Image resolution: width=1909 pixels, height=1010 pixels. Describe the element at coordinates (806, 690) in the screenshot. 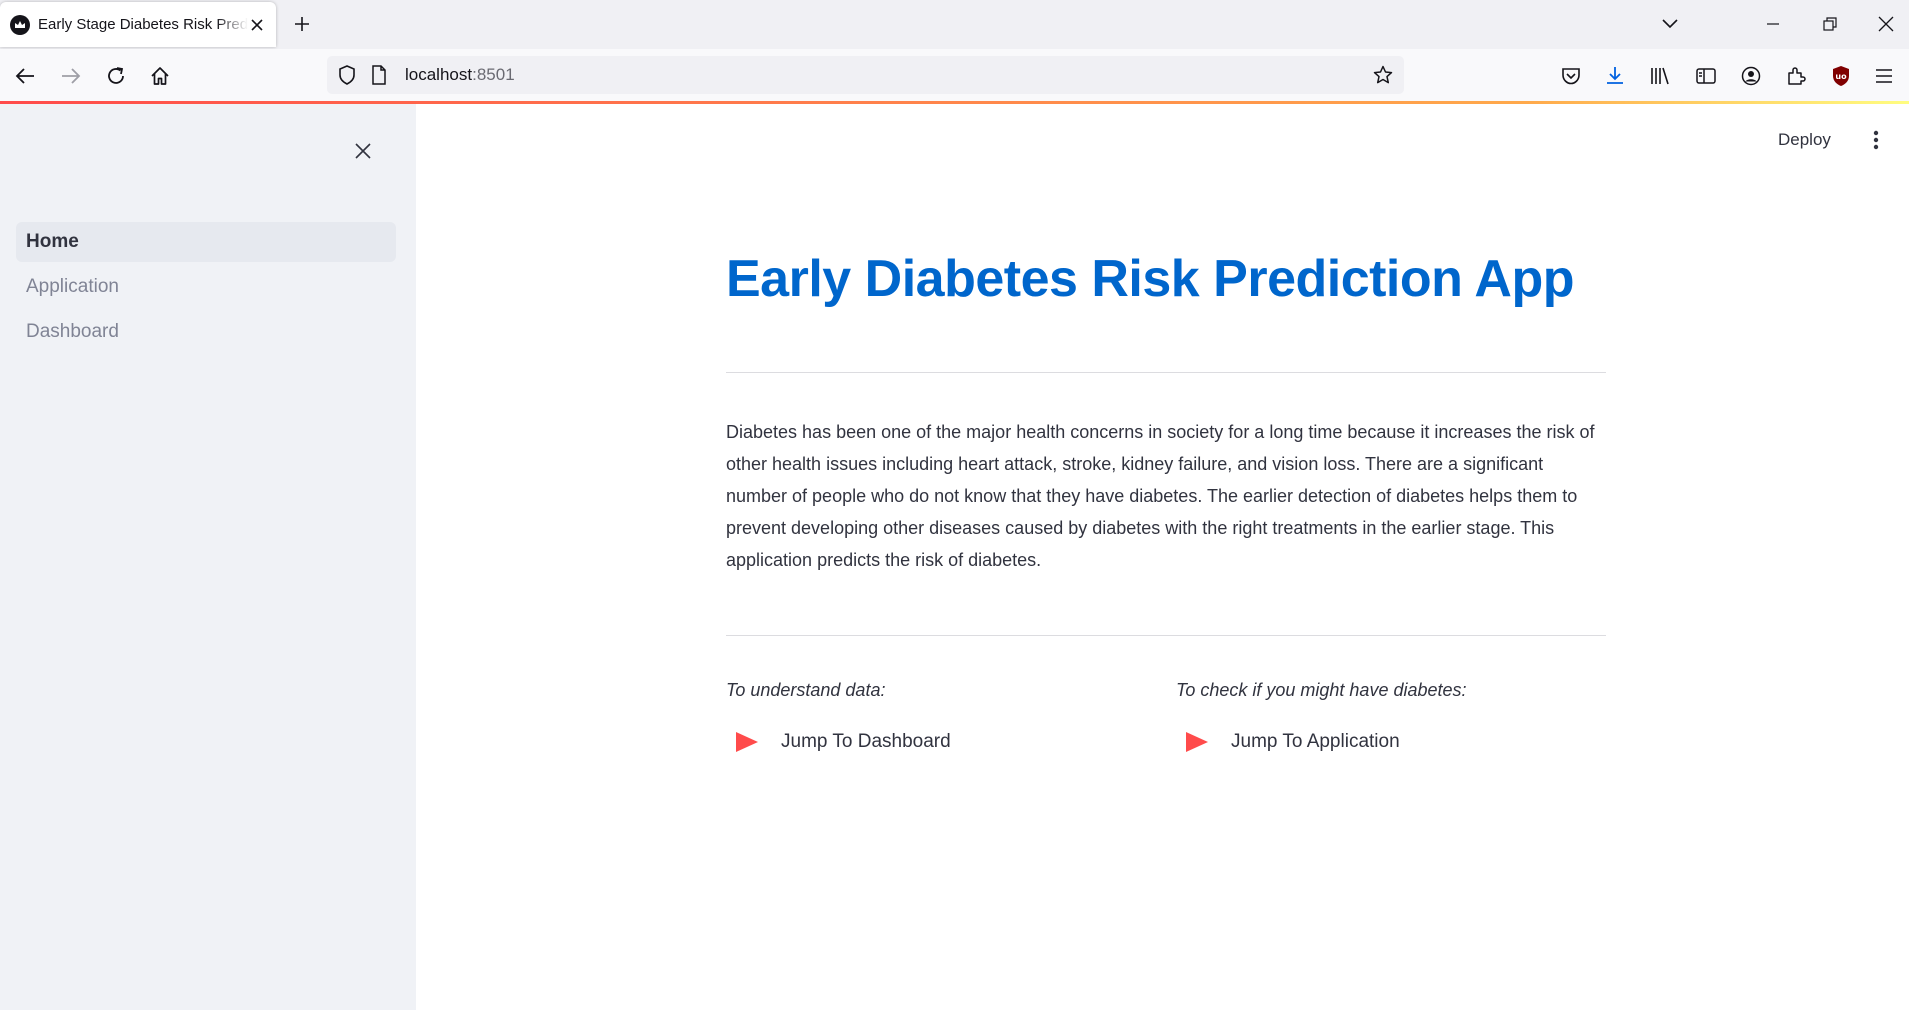

I see `column-label: To understand data:` at that location.